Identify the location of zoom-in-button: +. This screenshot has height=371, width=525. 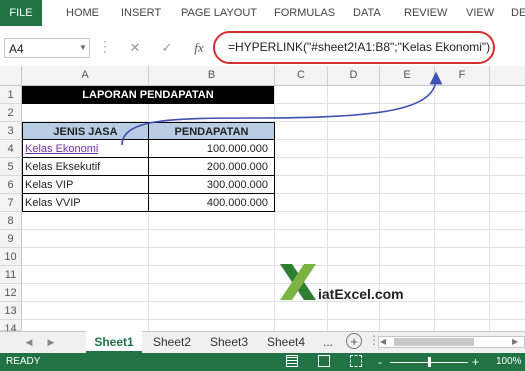
(475, 362).